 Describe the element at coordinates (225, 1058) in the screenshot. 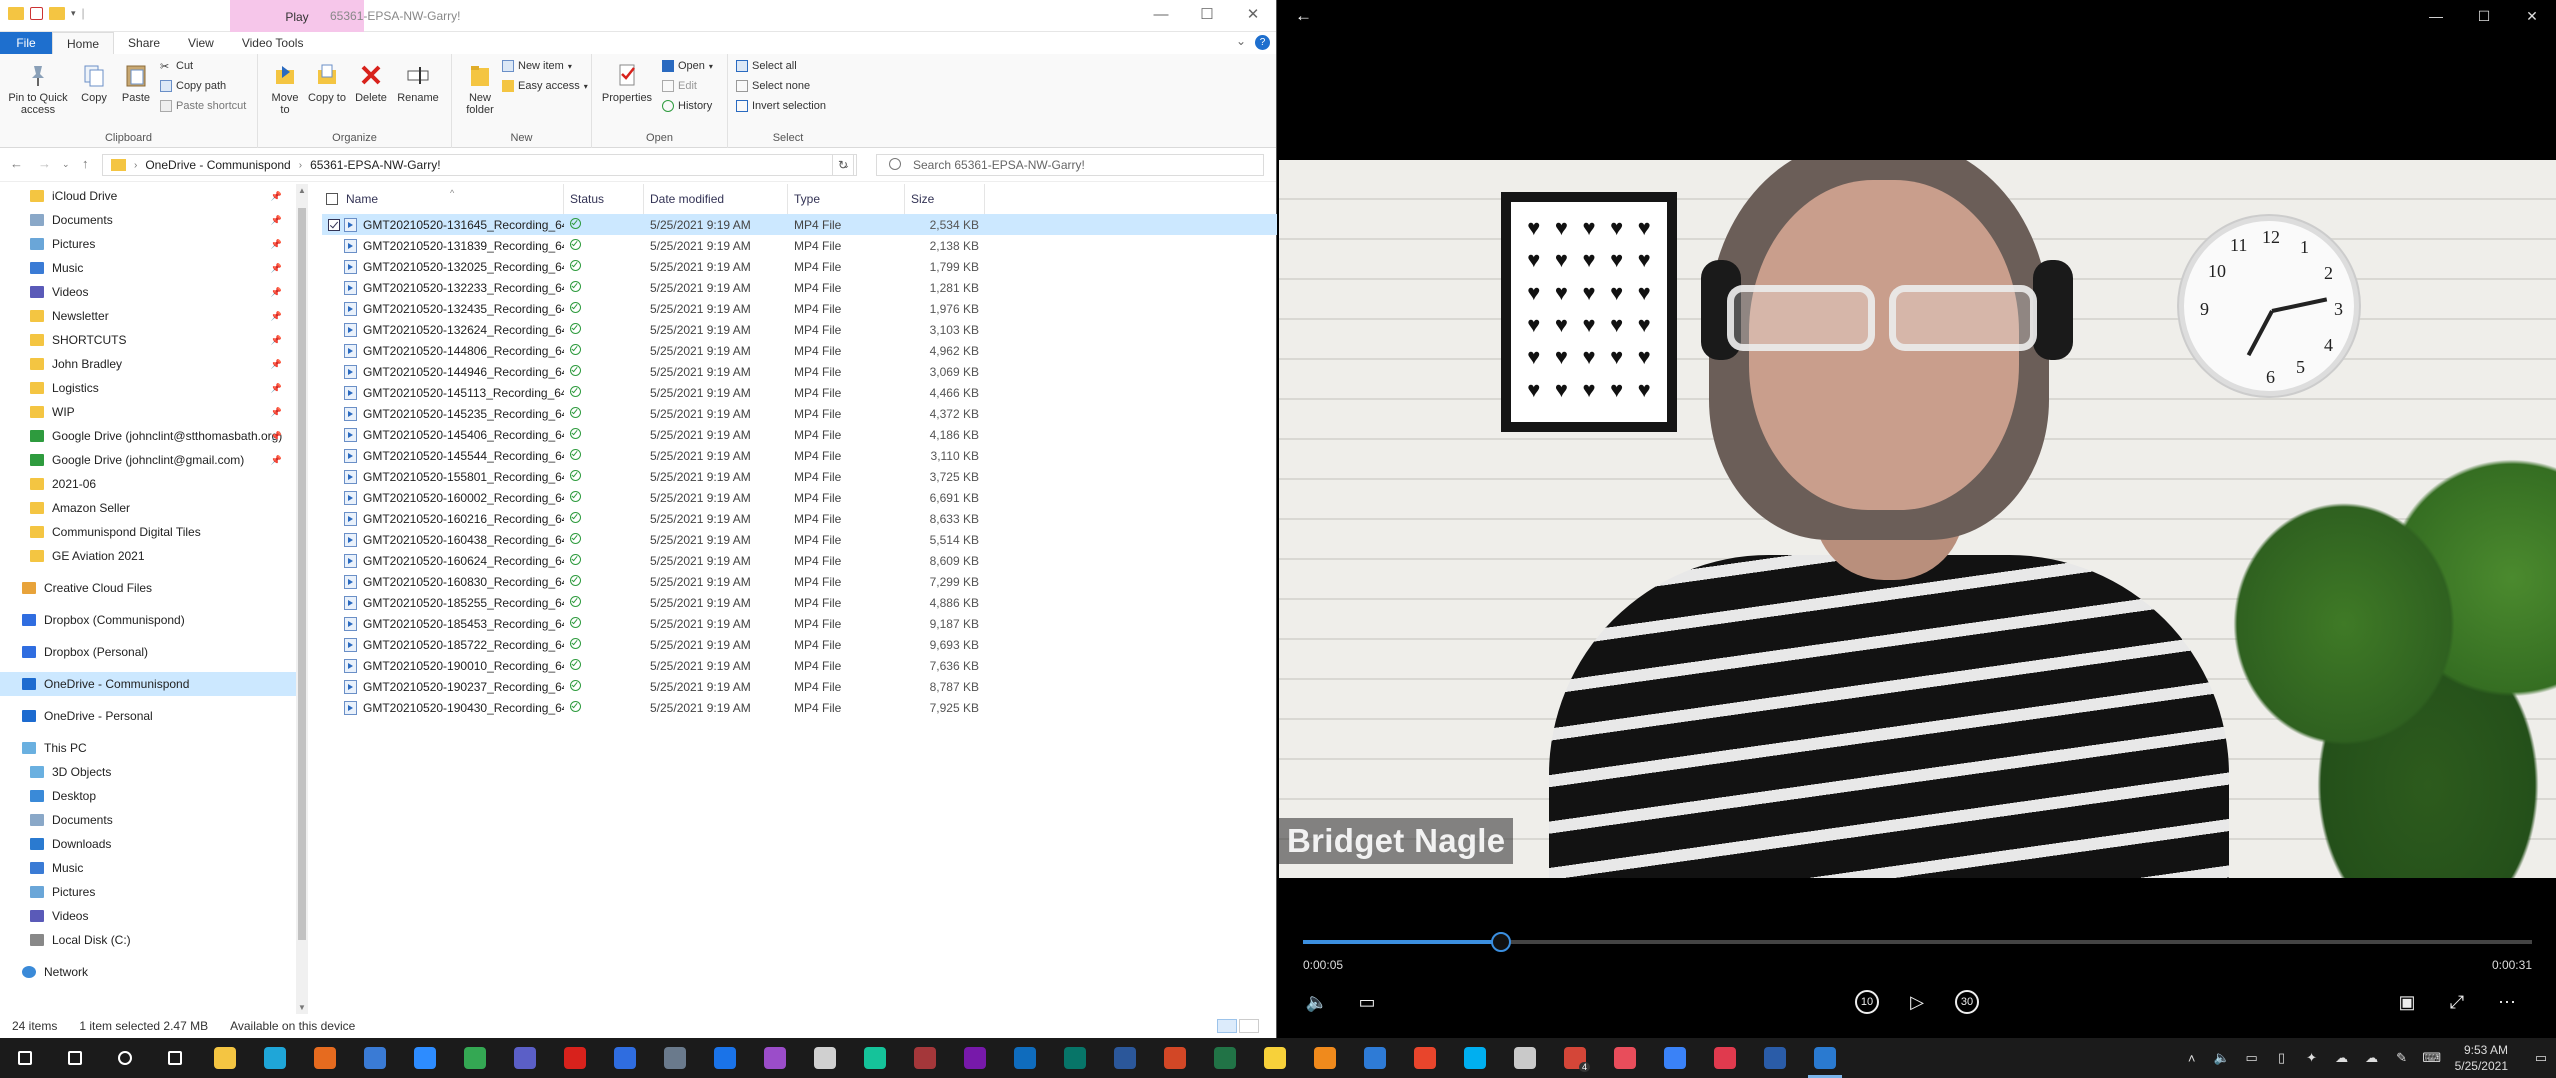

I see `file-explorer-icon` at that location.